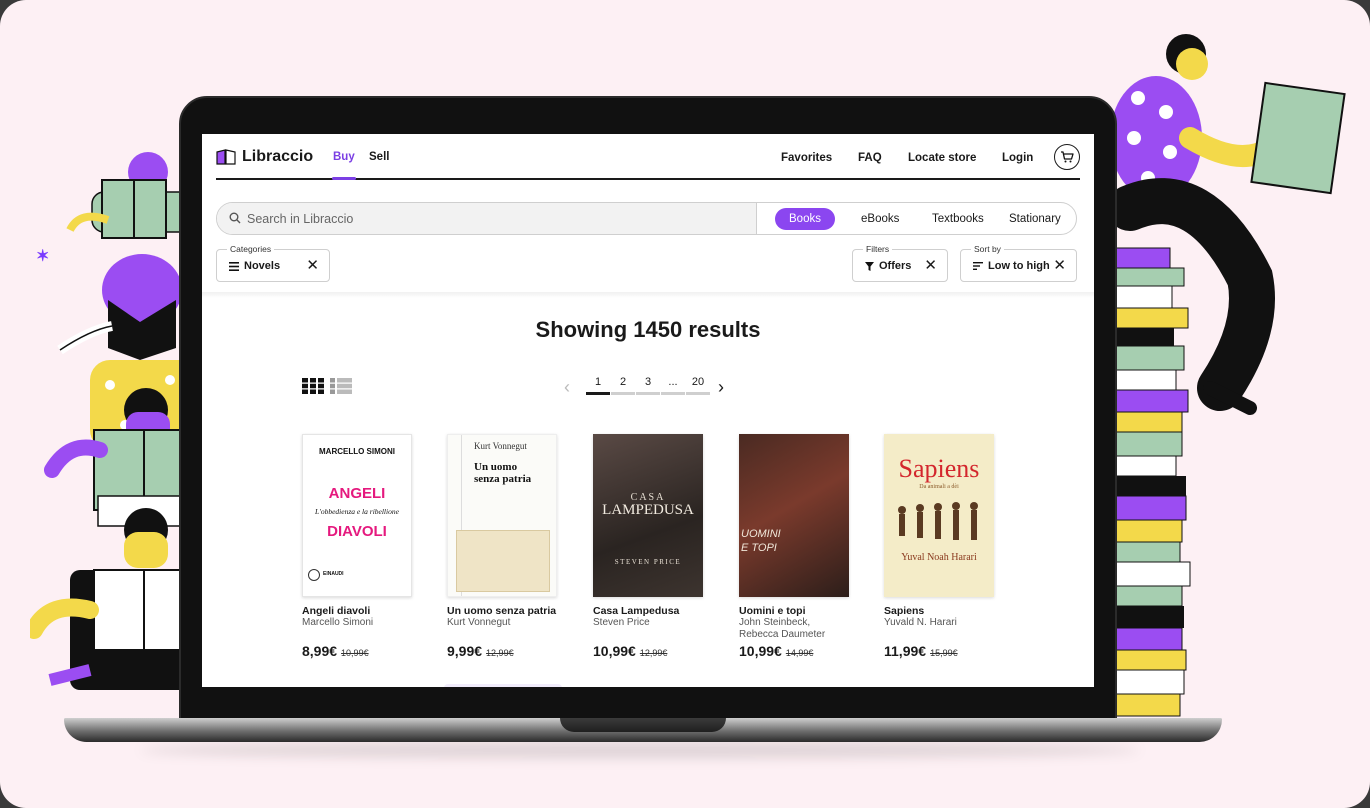 Image resolution: width=1370 pixels, height=808 pixels. What do you see at coordinates (958, 219) in the screenshot?
I see `segment-textbooks: Textbooks` at bounding box center [958, 219].